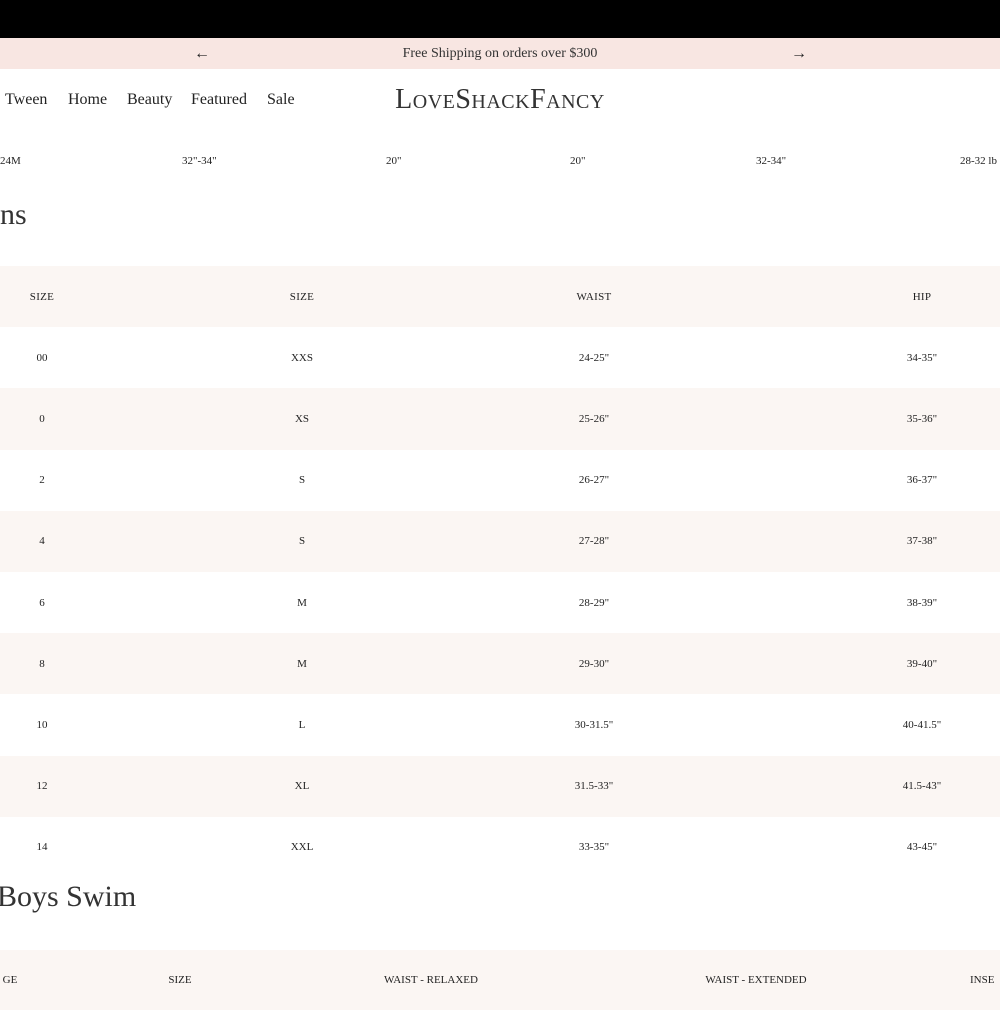 This screenshot has width=1000, height=1010. What do you see at coordinates (10, 980) in the screenshot?
I see `column-header: GE` at bounding box center [10, 980].